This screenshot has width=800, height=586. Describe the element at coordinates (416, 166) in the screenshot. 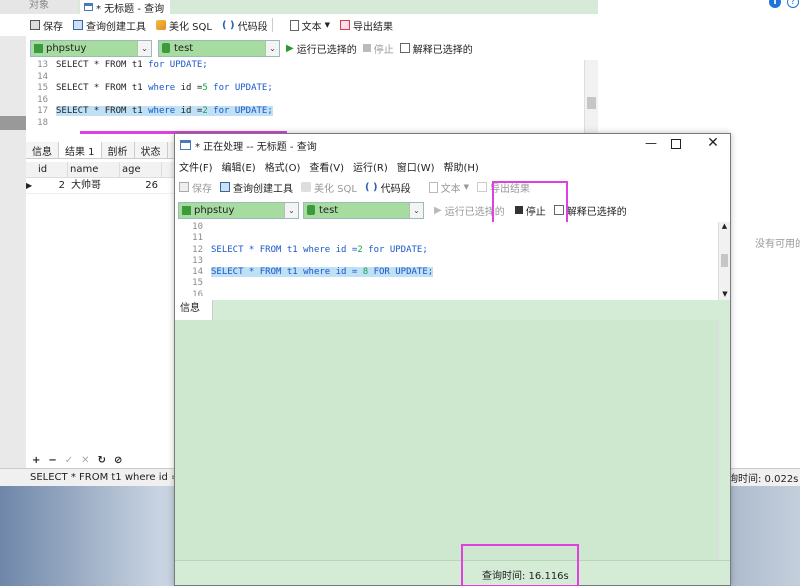

I see `menu-window: 窗口(W)` at that location.